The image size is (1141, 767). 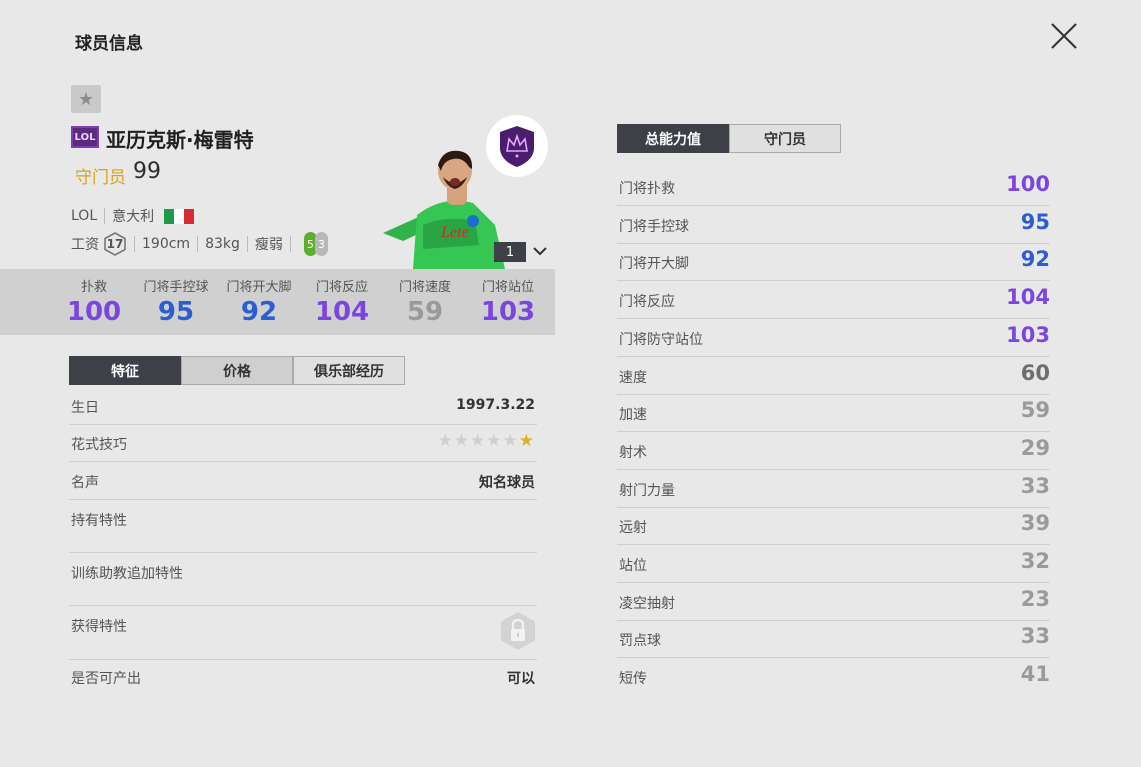 I want to click on summary-stat-label: 门将速度, so click(x=424, y=287).